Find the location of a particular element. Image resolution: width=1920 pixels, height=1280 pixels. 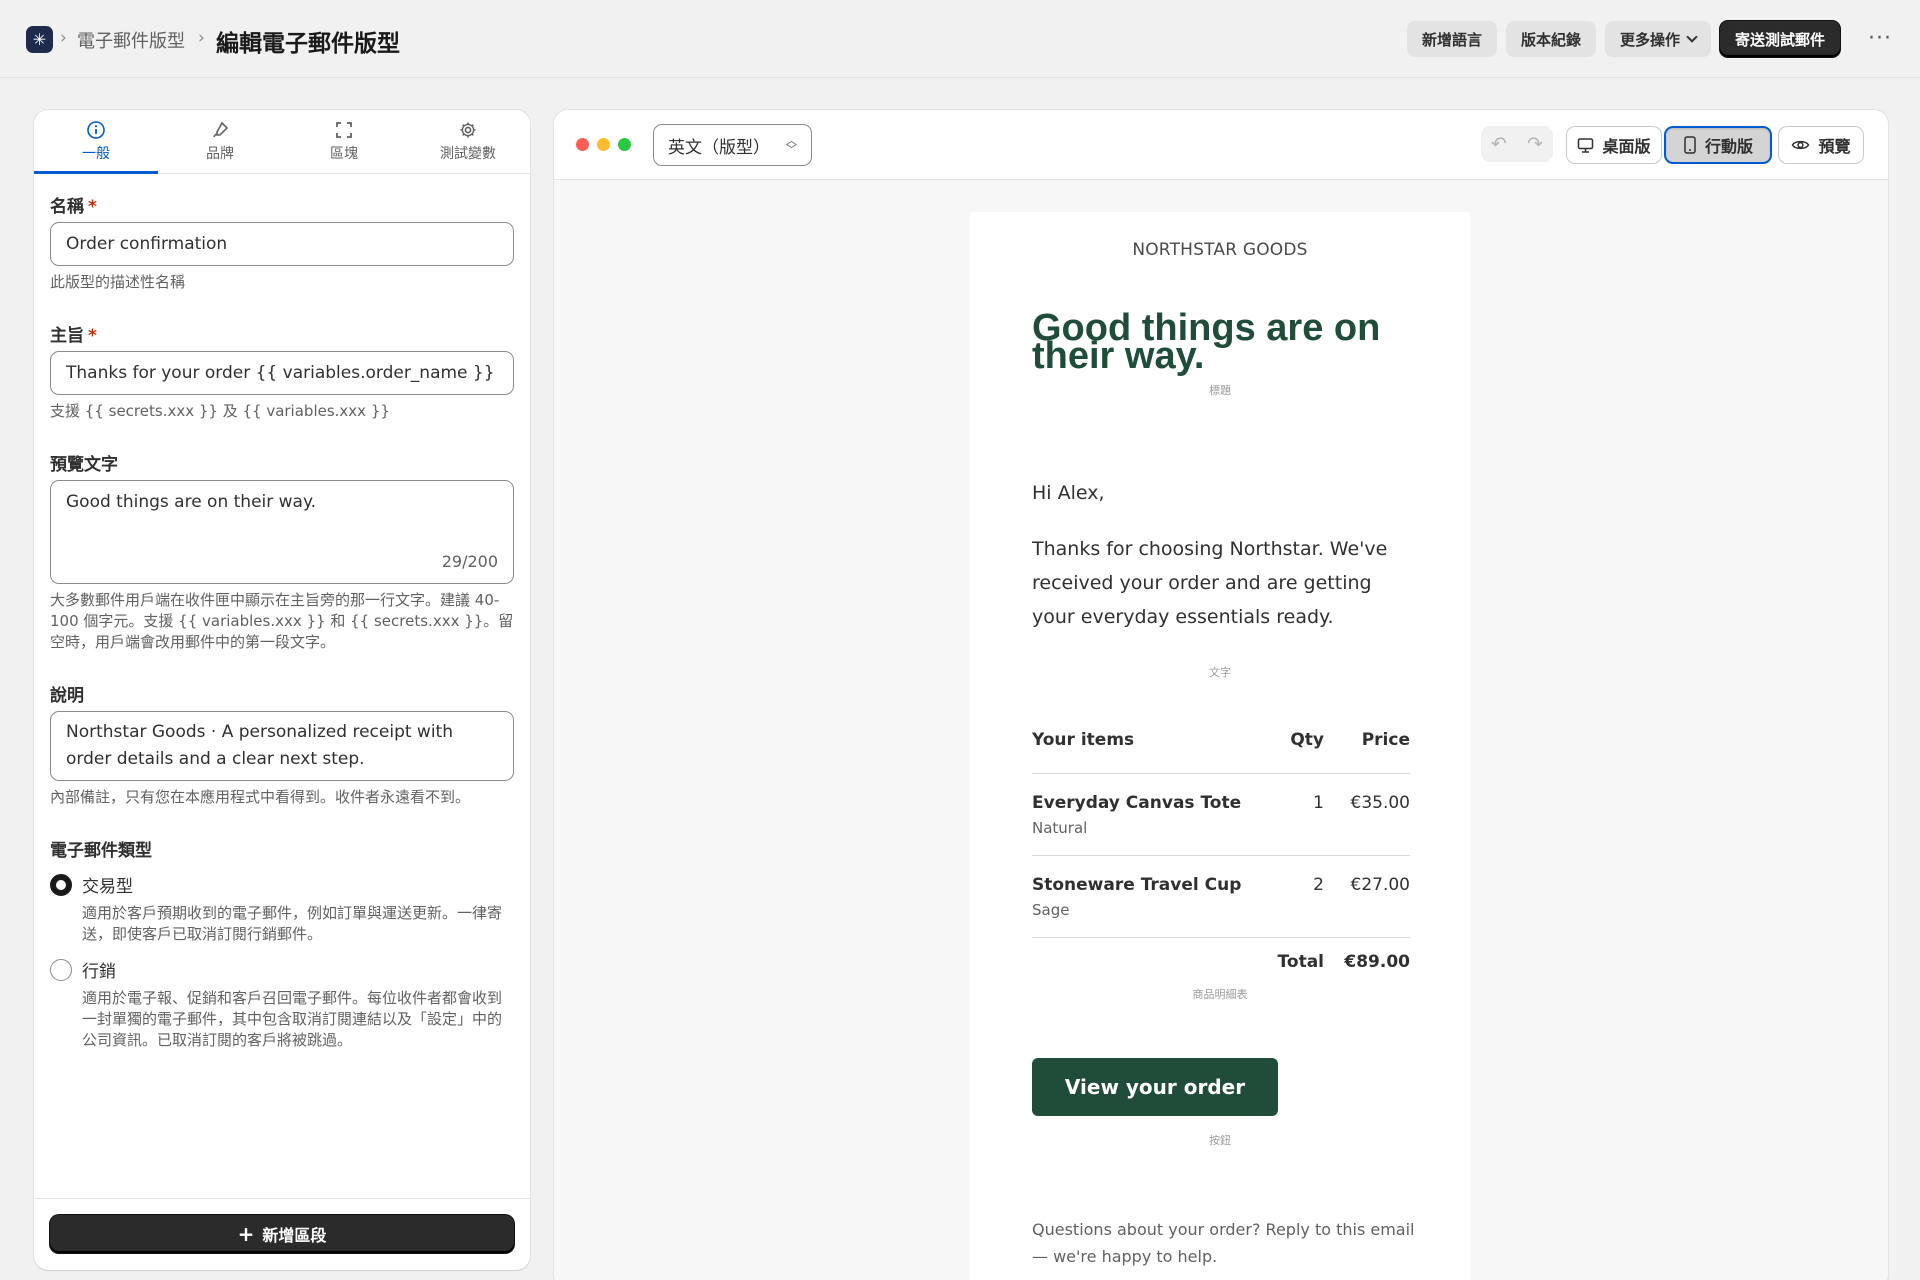

info-icon is located at coordinates (96, 130).